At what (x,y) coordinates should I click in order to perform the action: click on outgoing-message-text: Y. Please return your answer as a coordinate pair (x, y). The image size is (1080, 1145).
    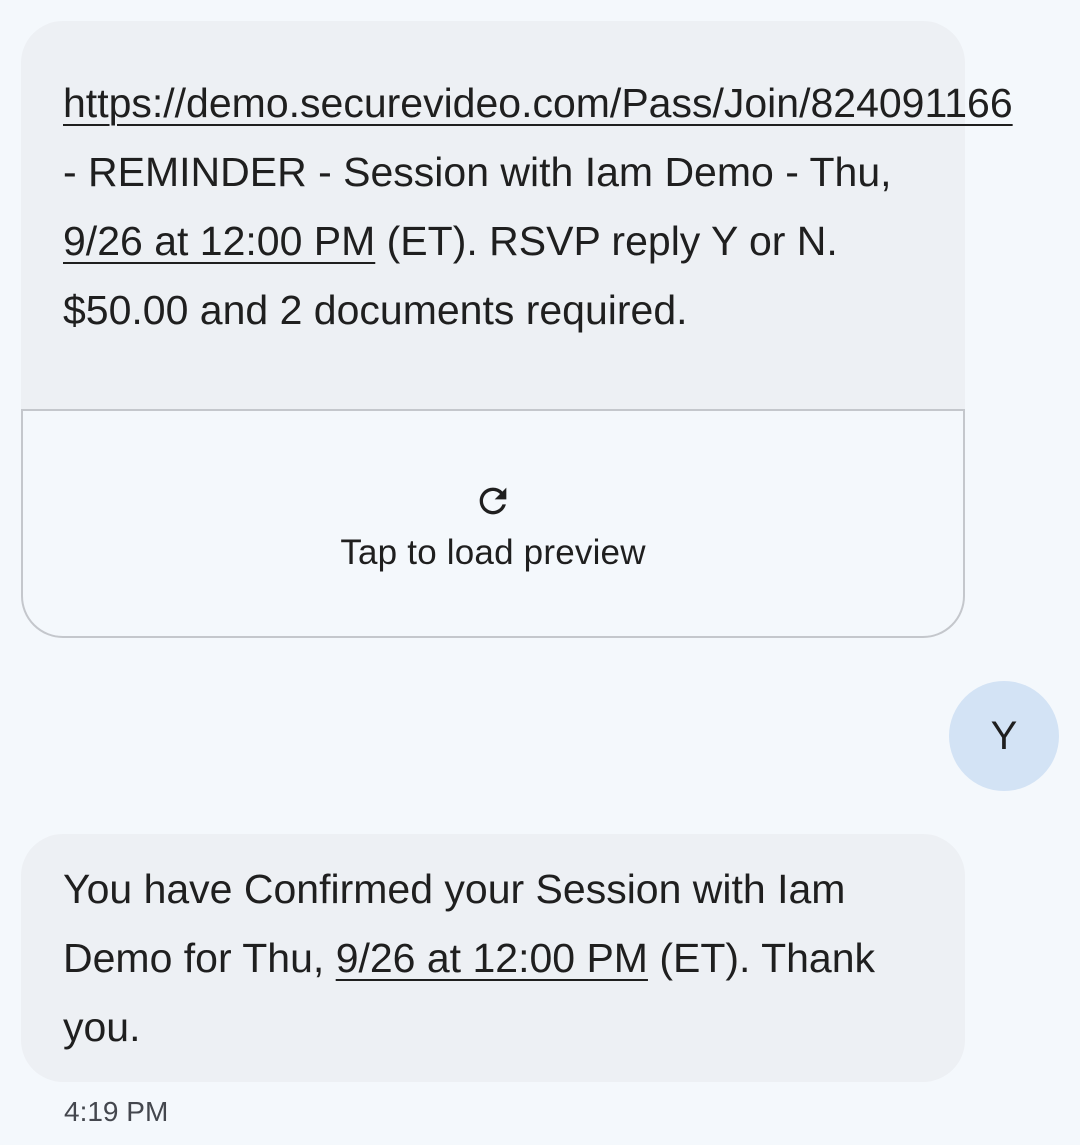
    Looking at the image, I should click on (1004, 735).